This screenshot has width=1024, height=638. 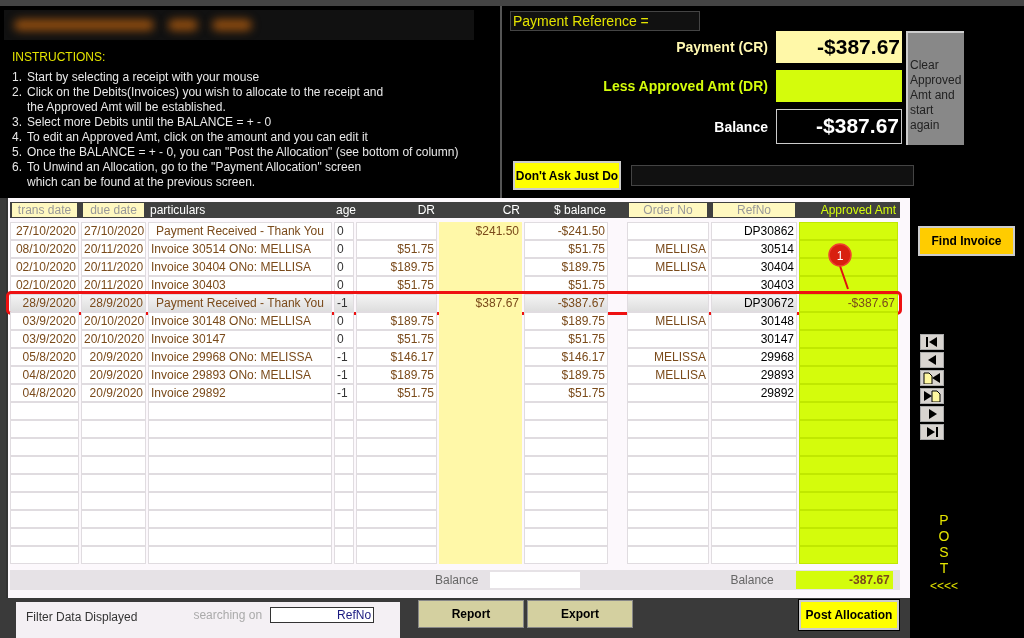 I want to click on export-button: Export, so click(x=580, y=614).